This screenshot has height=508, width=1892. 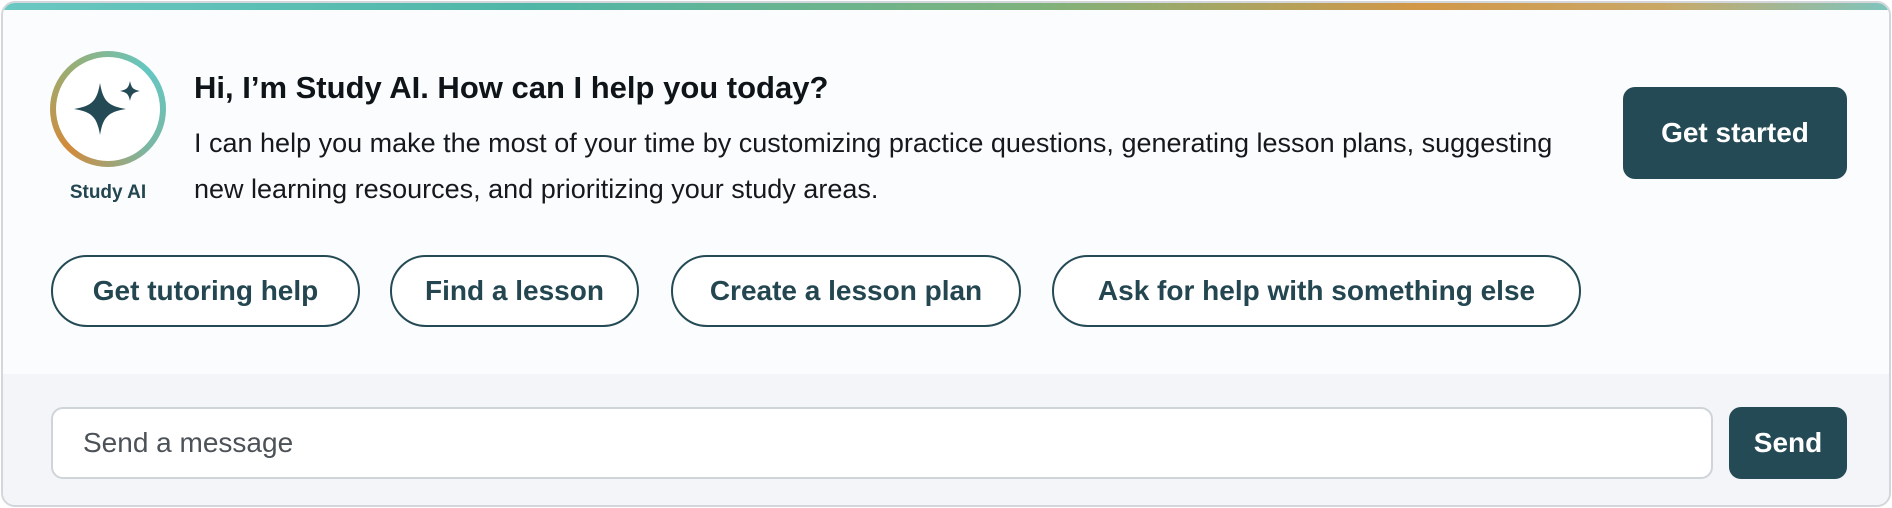 I want to click on send-button: Send, so click(x=1788, y=443).